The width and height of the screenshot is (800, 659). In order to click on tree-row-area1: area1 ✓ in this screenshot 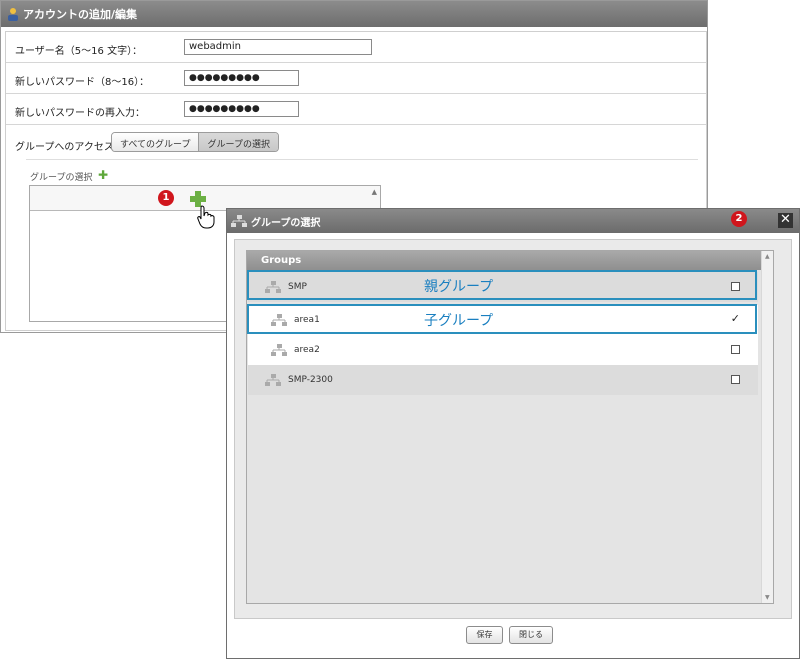, I will do `click(503, 320)`.